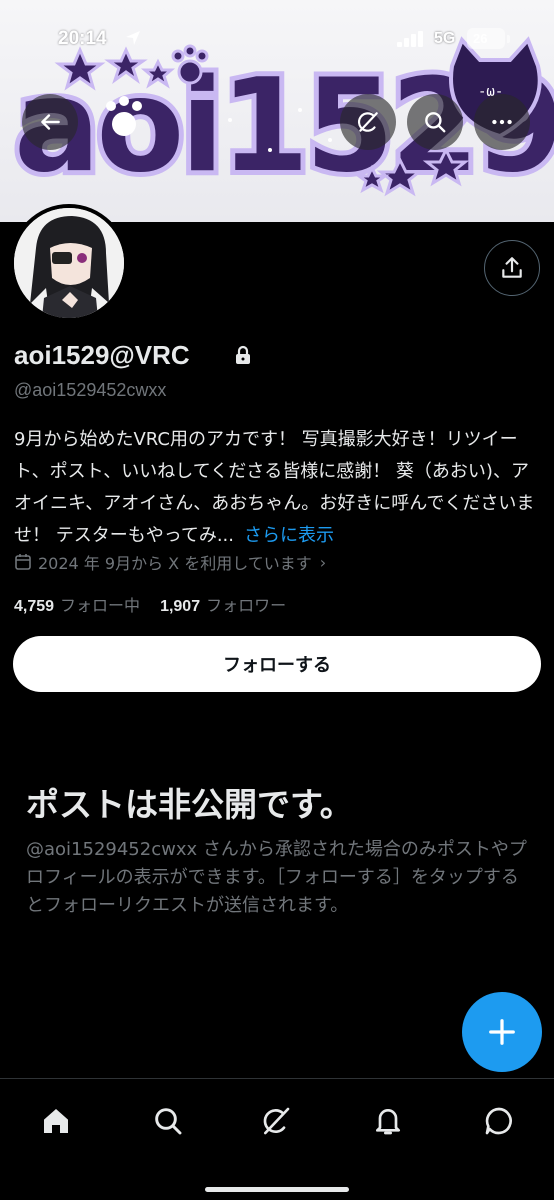 The height and width of the screenshot is (1200, 554). What do you see at coordinates (150, 604) in the screenshot?
I see `follow-counts: 4,759 フォロー中 1,907 フォロワー` at bounding box center [150, 604].